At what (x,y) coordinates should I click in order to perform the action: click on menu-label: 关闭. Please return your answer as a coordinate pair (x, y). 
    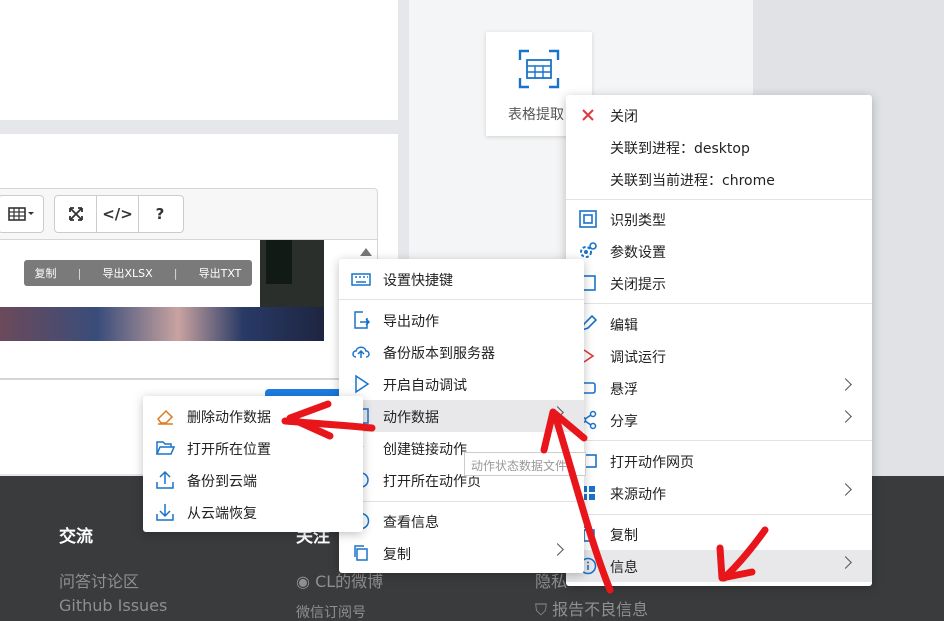
    Looking at the image, I should click on (624, 117).